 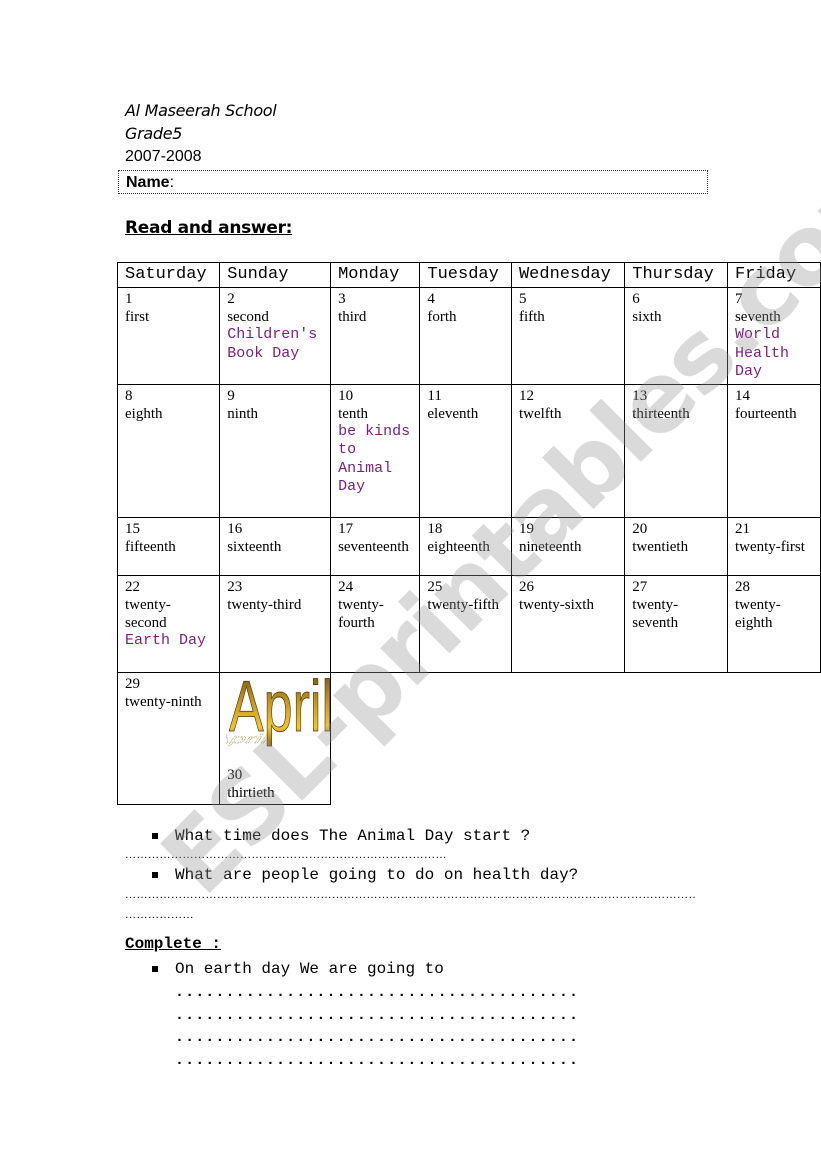 What do you see at coordinates (129, 299) in the screenshot?
I see `day-number: 1` at bounding box center [129, 299].